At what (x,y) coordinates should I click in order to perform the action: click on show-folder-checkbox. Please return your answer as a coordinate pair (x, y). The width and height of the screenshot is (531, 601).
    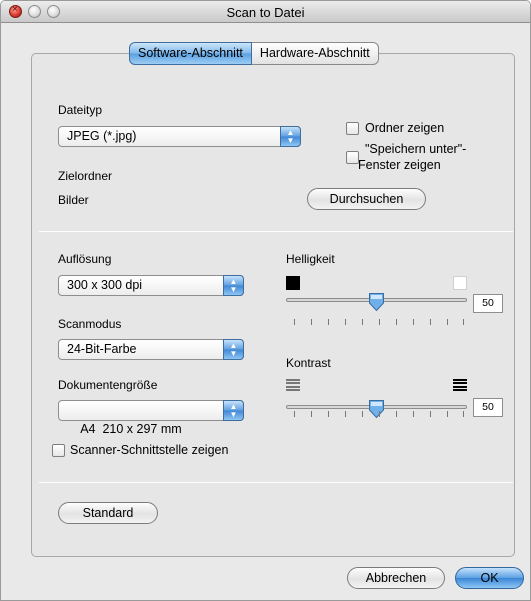
    Looking at the image, I should click on (352, 128).